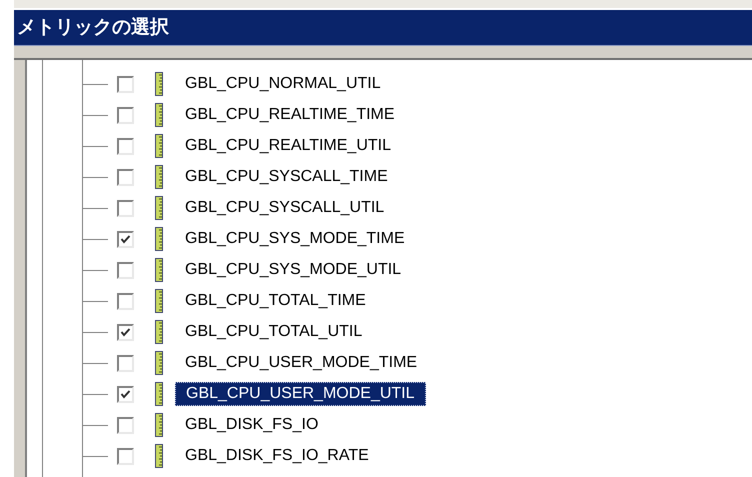 Image resolution: width=752 pixels, height=477 pixels. I want to click on metric-name: GBL_CPU_REALTIME_UTIL, so click(288, 146).